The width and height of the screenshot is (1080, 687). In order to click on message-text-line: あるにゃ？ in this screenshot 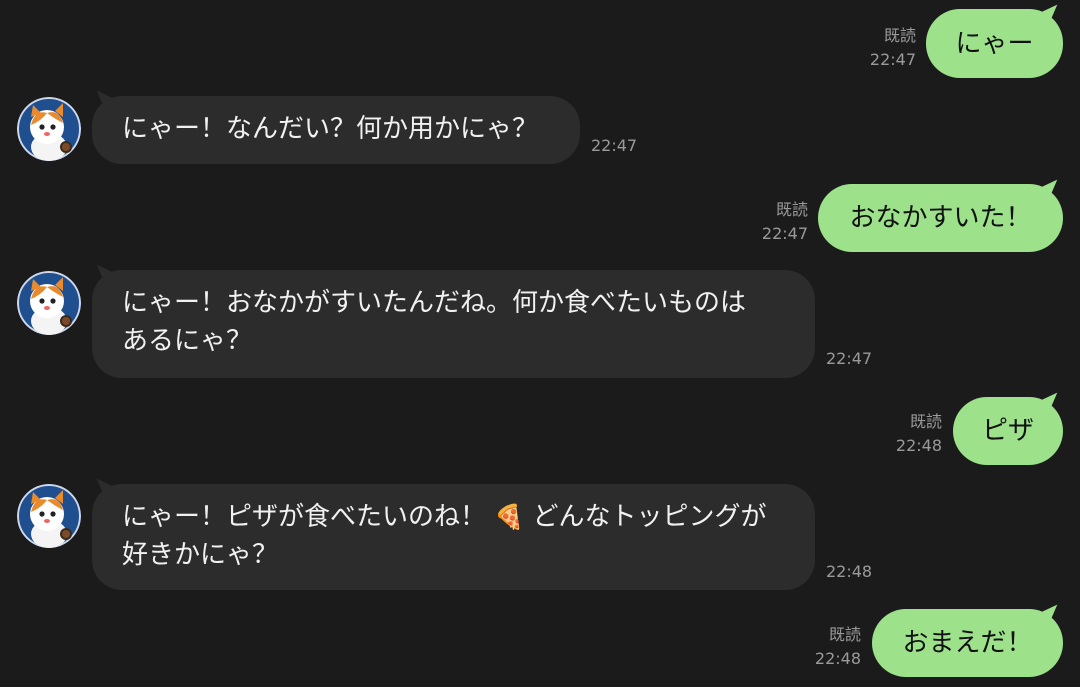, I will do `click(187, 341)`.